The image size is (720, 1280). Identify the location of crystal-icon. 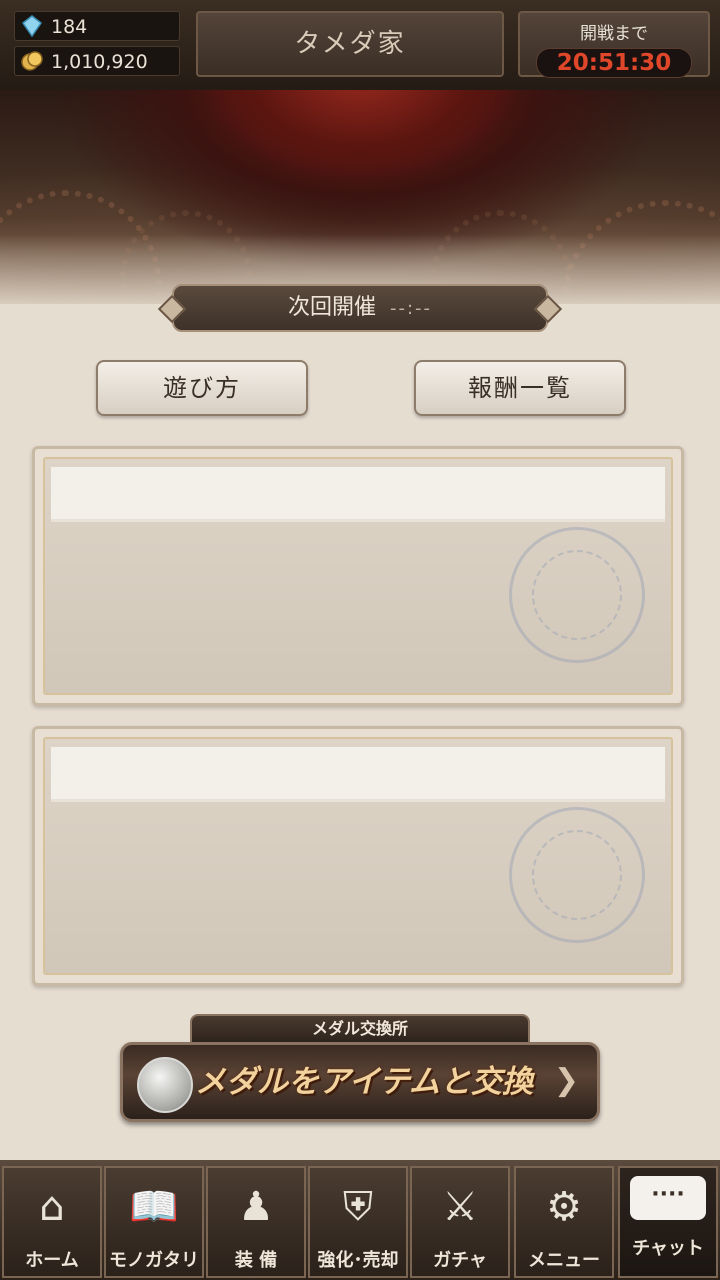
(32, 26).